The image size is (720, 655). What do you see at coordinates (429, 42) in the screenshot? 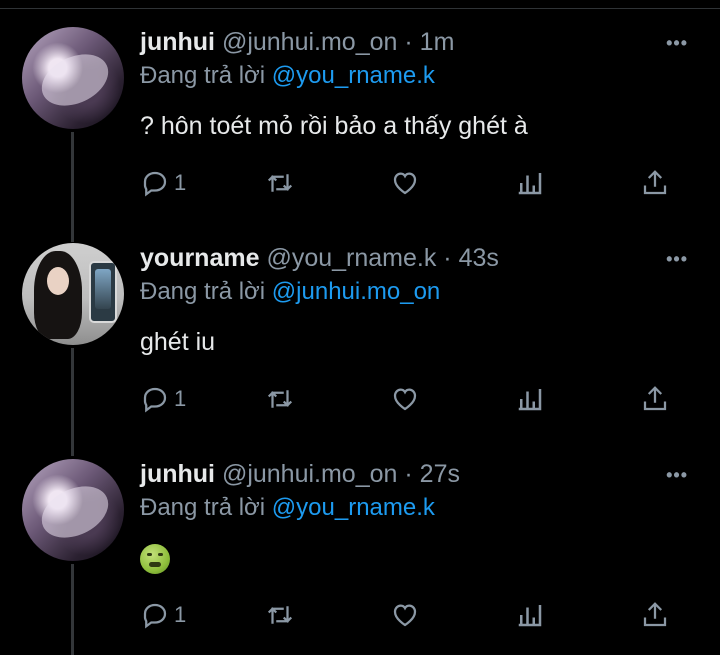
I see `timestamp: · 1m` at bounding box center [429, 42].